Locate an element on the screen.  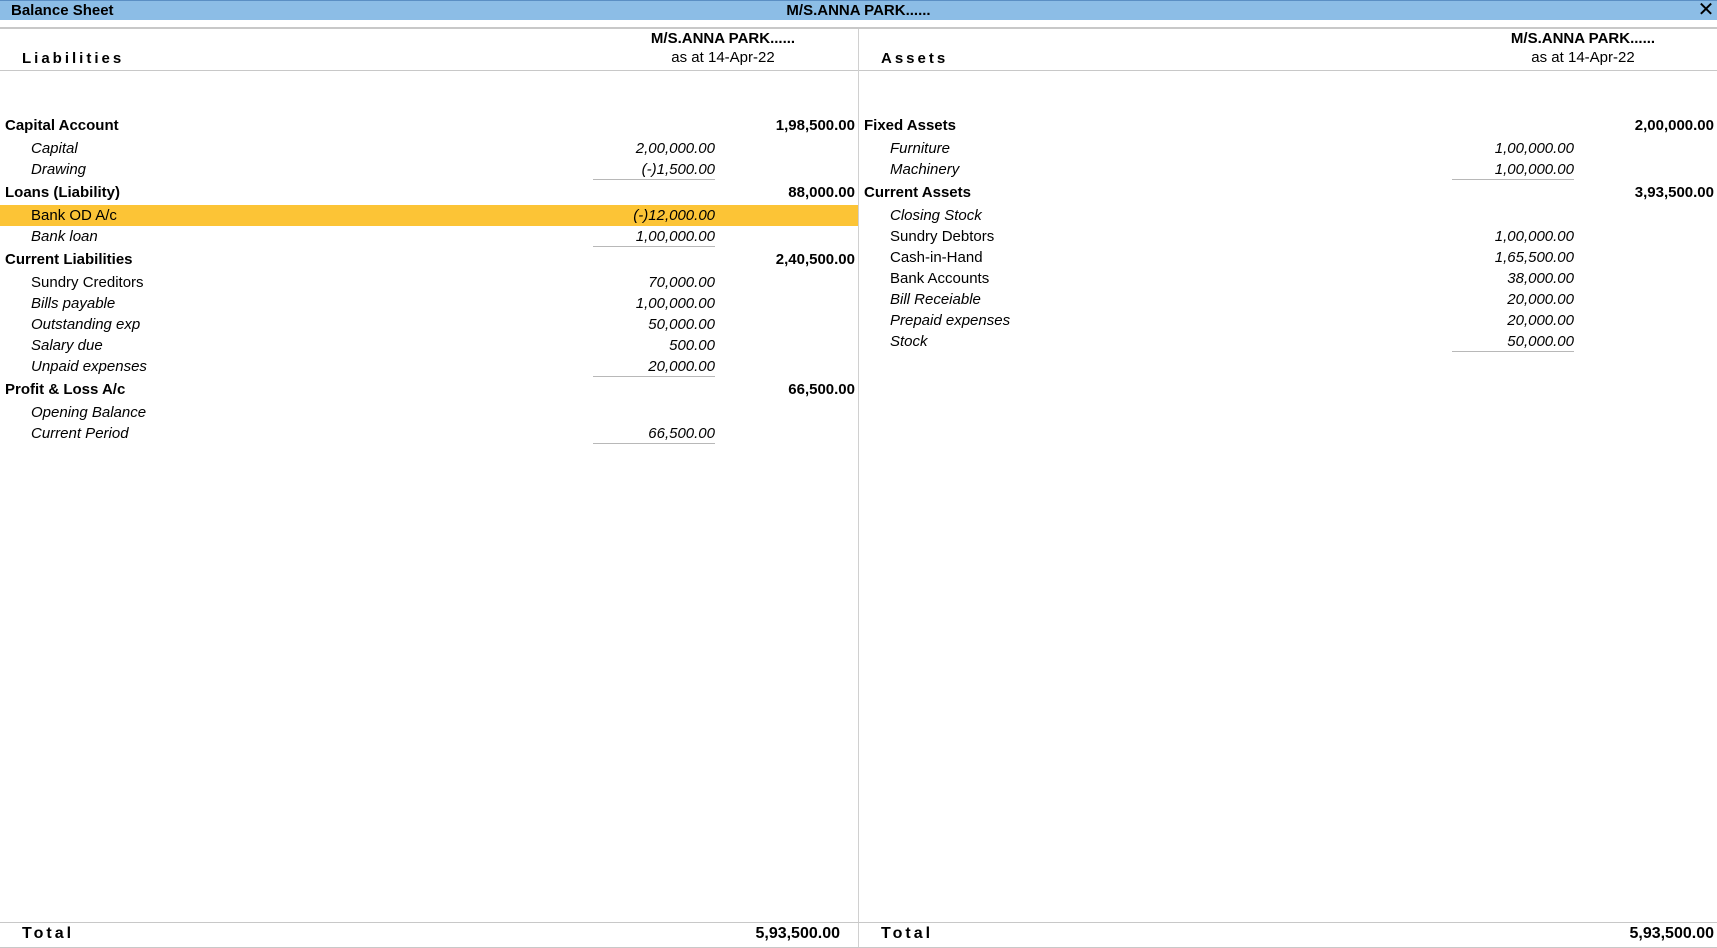
account-name: Sundry Creditors is located at coordinates (87, 282).